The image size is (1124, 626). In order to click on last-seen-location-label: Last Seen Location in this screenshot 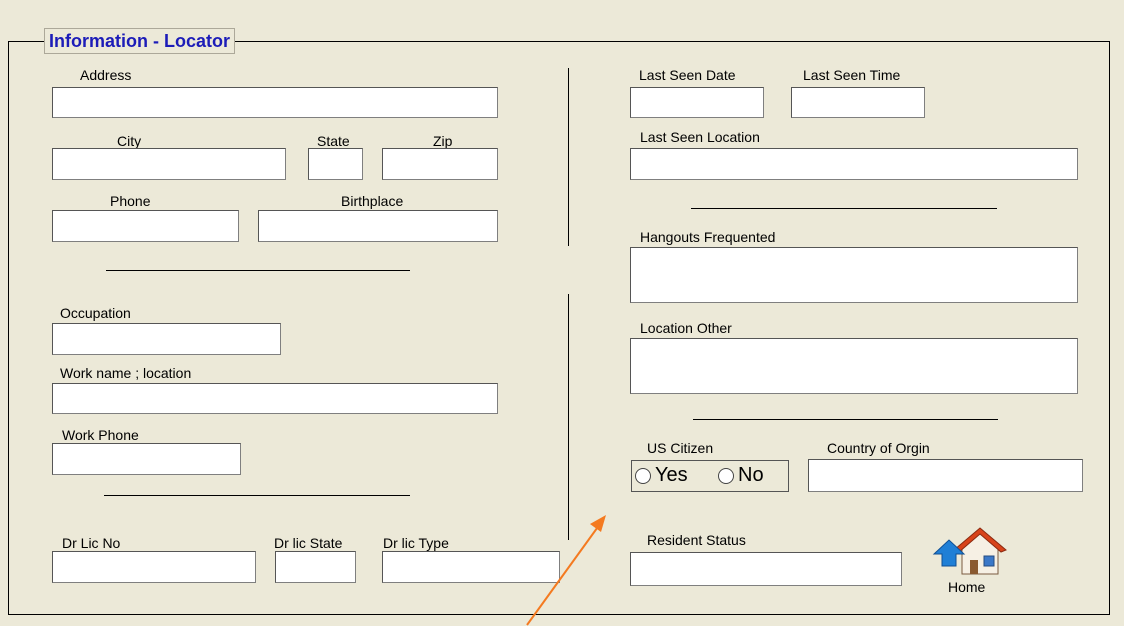, I will do `click(700, 137)`.